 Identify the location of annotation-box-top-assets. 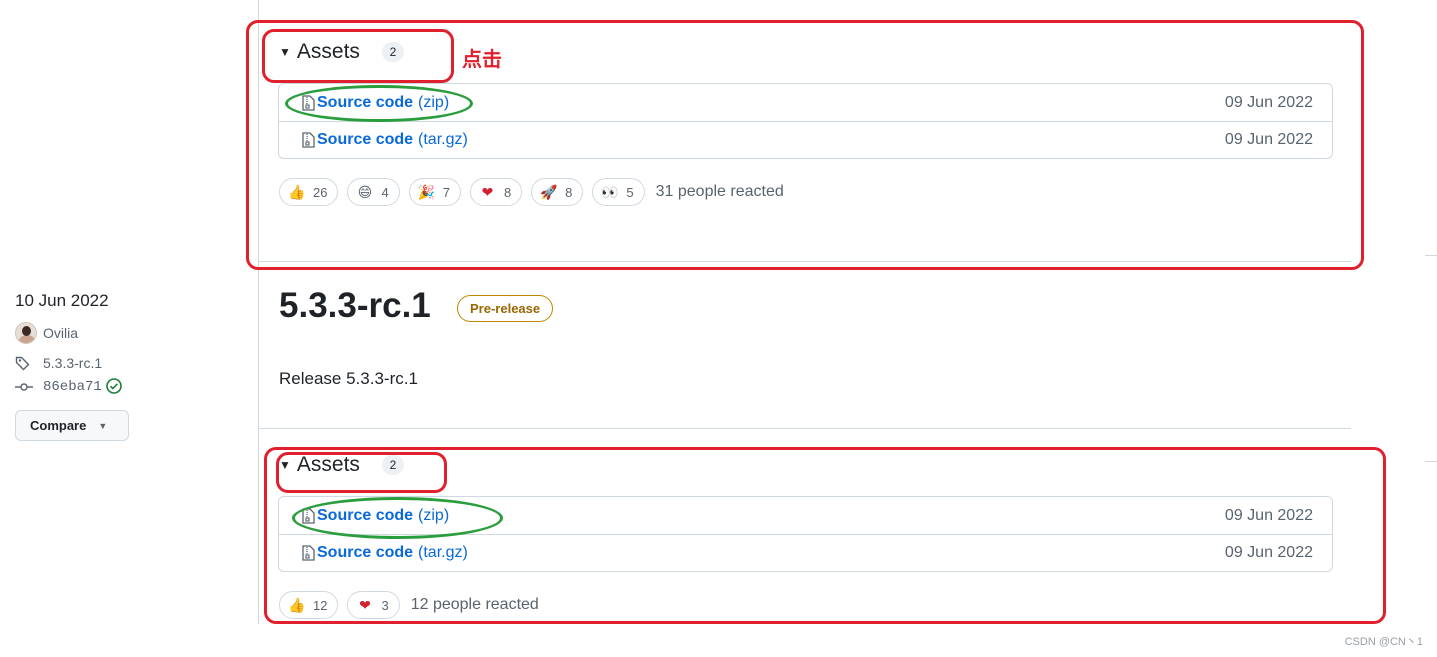
(358, 56).